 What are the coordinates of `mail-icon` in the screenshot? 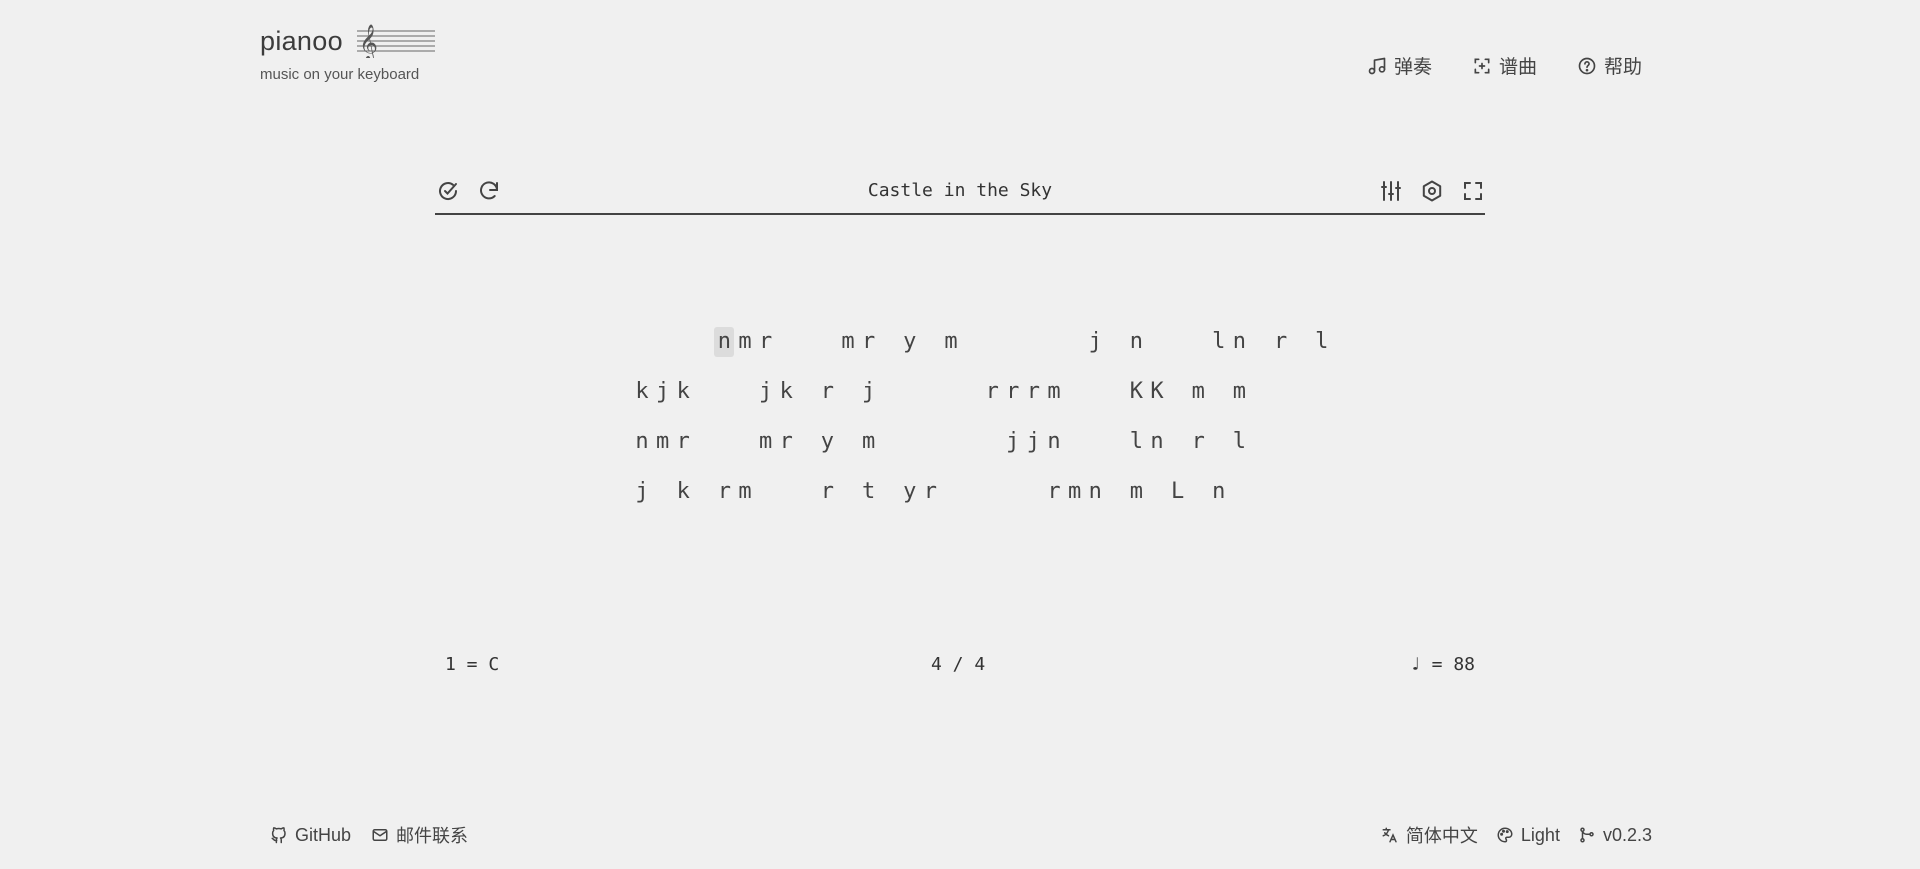 It's located at (380, 835).